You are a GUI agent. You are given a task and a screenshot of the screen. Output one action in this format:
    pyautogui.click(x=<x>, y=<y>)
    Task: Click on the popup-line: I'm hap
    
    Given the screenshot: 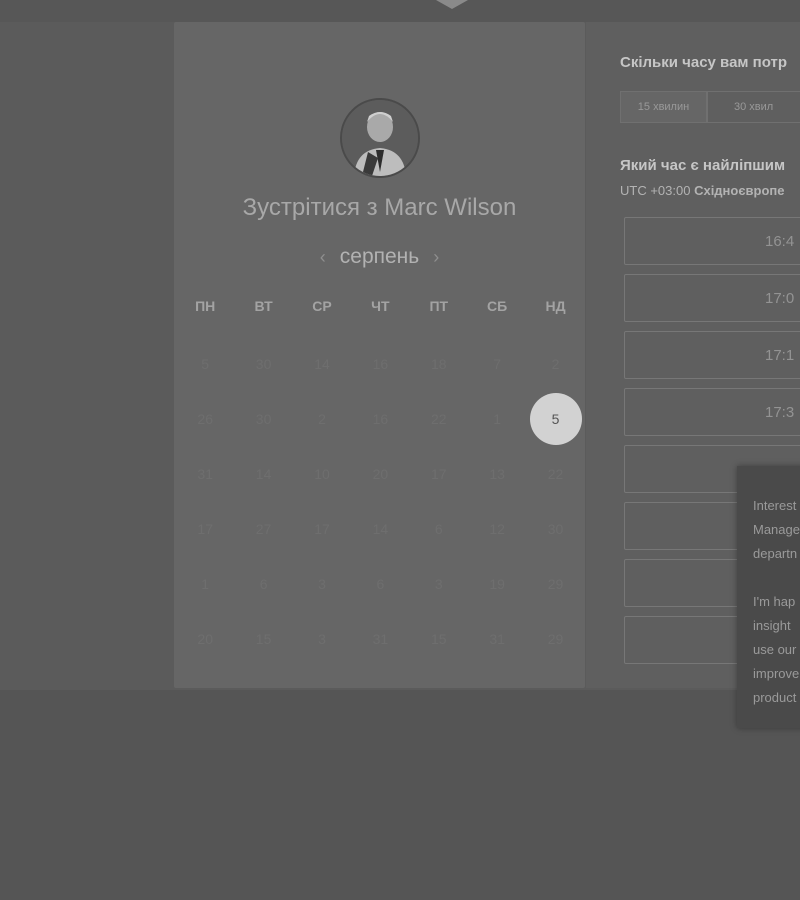 What is the action you would take?
    pyautogui.click(x=774, y=601)
    